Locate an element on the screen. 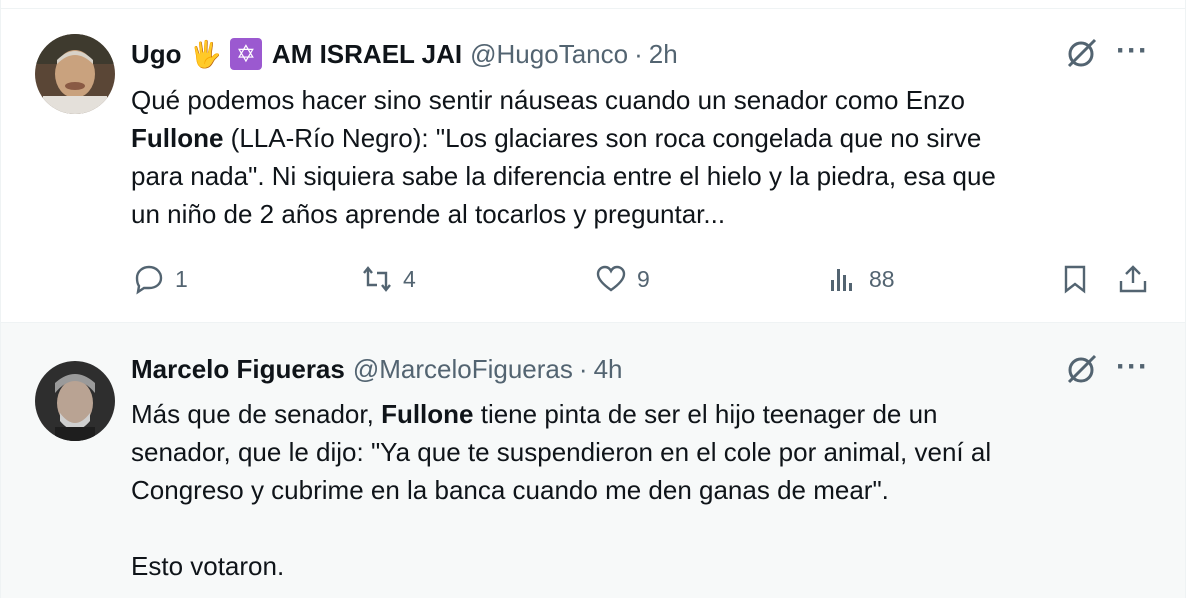 This screenshot has width=1200, height=598. views-button: 88 is located at coordinates (861, 279).